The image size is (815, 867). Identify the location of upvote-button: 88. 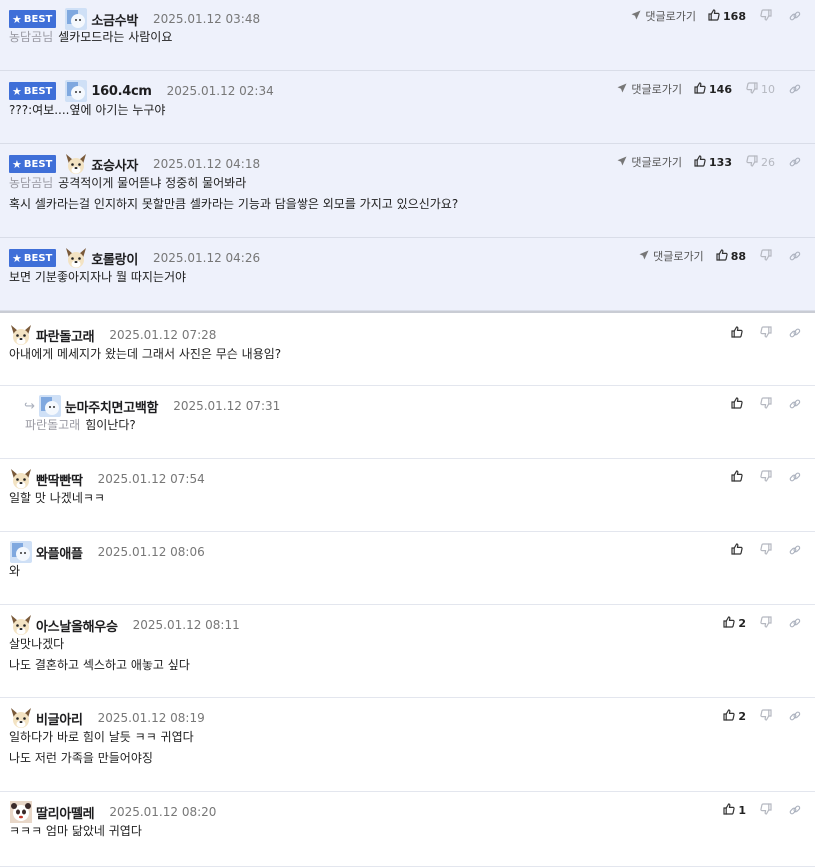
(731, 256).